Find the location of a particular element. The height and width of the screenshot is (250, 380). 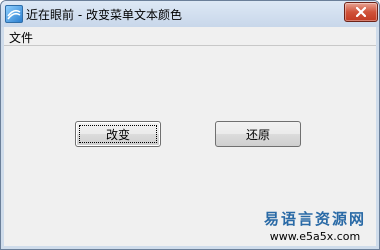

close-button is located at coordinates (361, 12).